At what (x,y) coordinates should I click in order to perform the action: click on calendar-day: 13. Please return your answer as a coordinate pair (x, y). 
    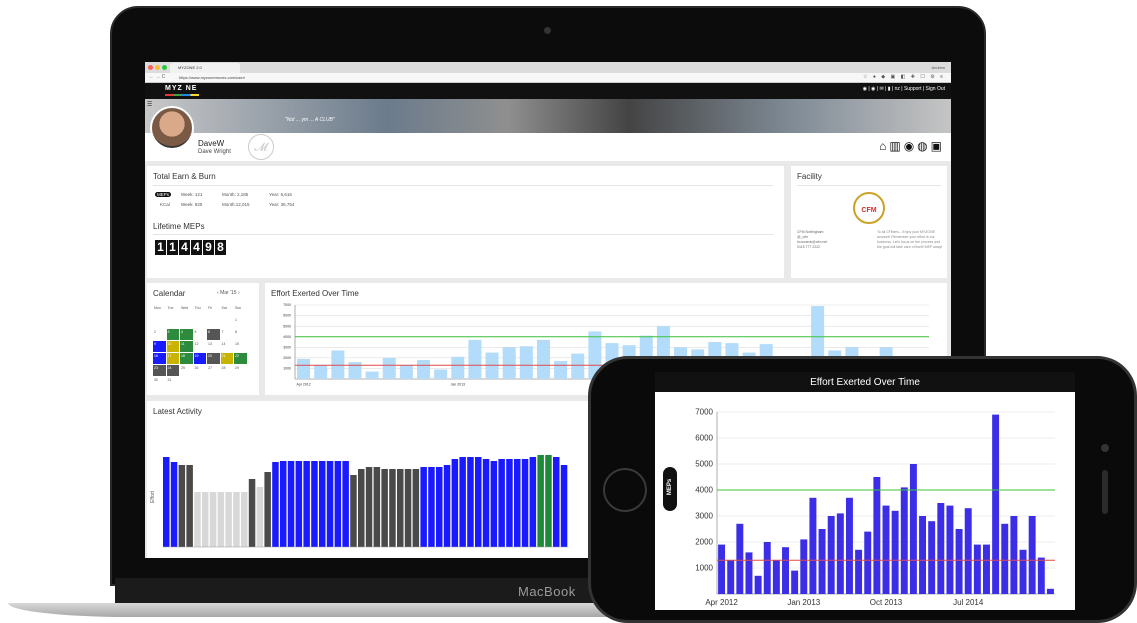
    Looking at the image, I should click on (213, 346).